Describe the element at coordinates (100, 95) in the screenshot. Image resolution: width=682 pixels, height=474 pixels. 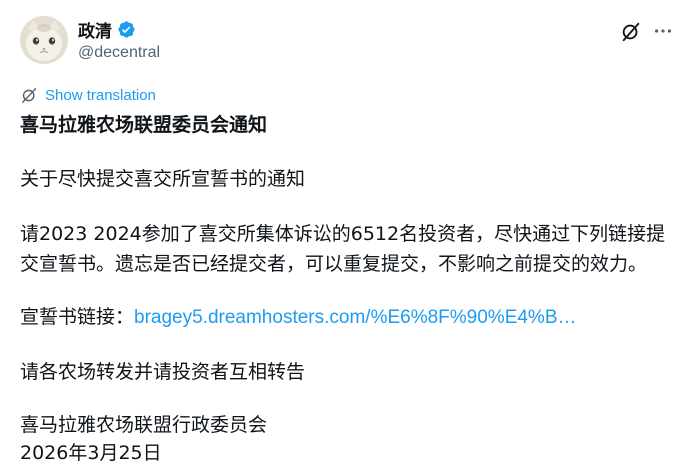
I see `show-translation-label: Show translation` at that location.